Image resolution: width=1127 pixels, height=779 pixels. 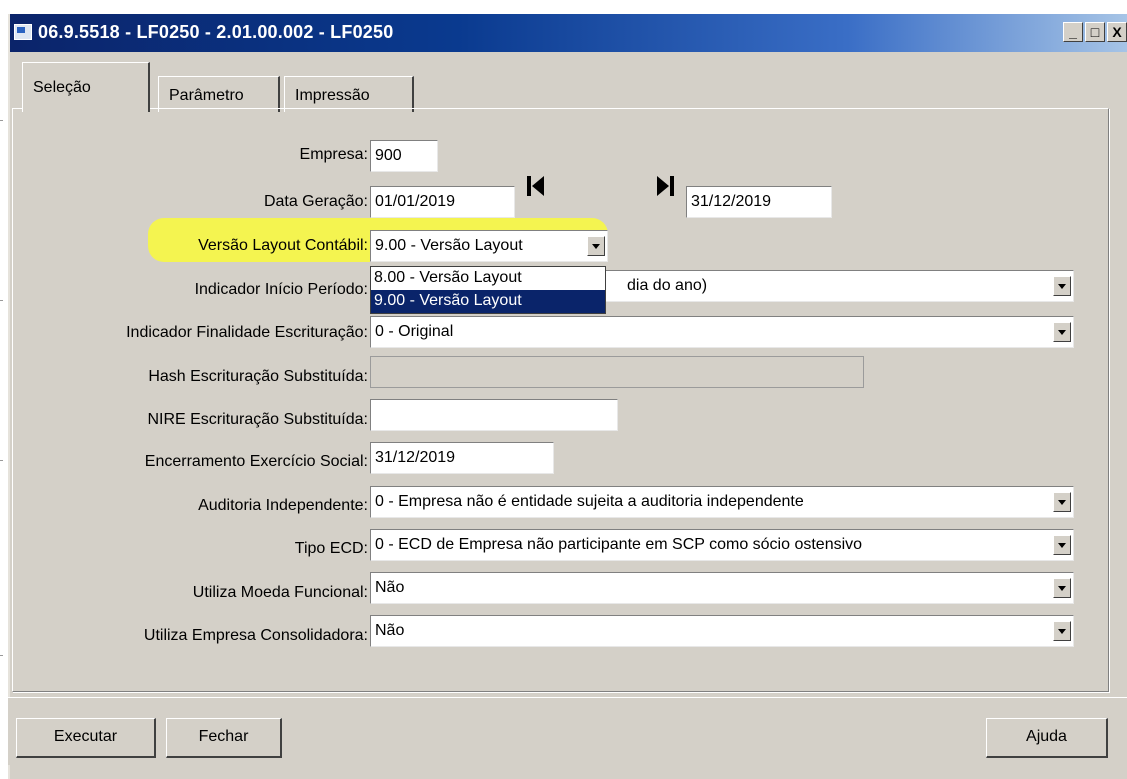 I want to click on empresa-consolidadora-select: Não, so click(x=722, y=631).